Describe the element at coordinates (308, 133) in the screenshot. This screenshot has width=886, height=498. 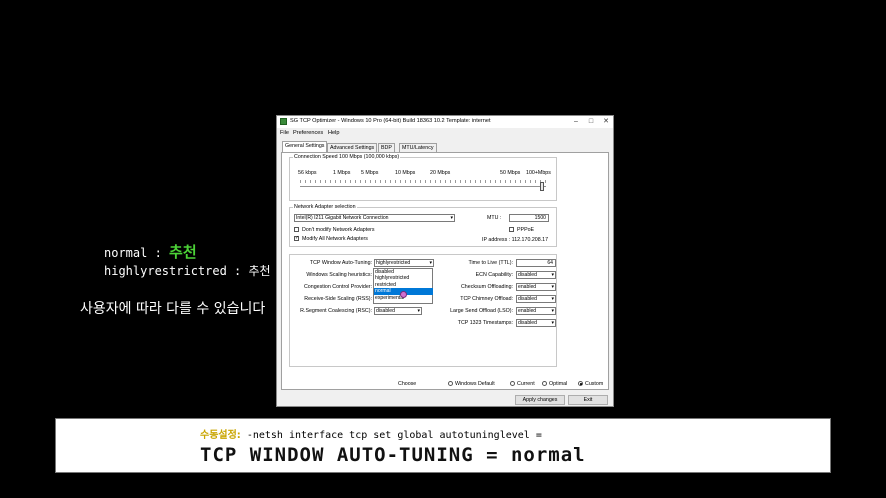
I see `menu-preferences: Preferences` at that location.